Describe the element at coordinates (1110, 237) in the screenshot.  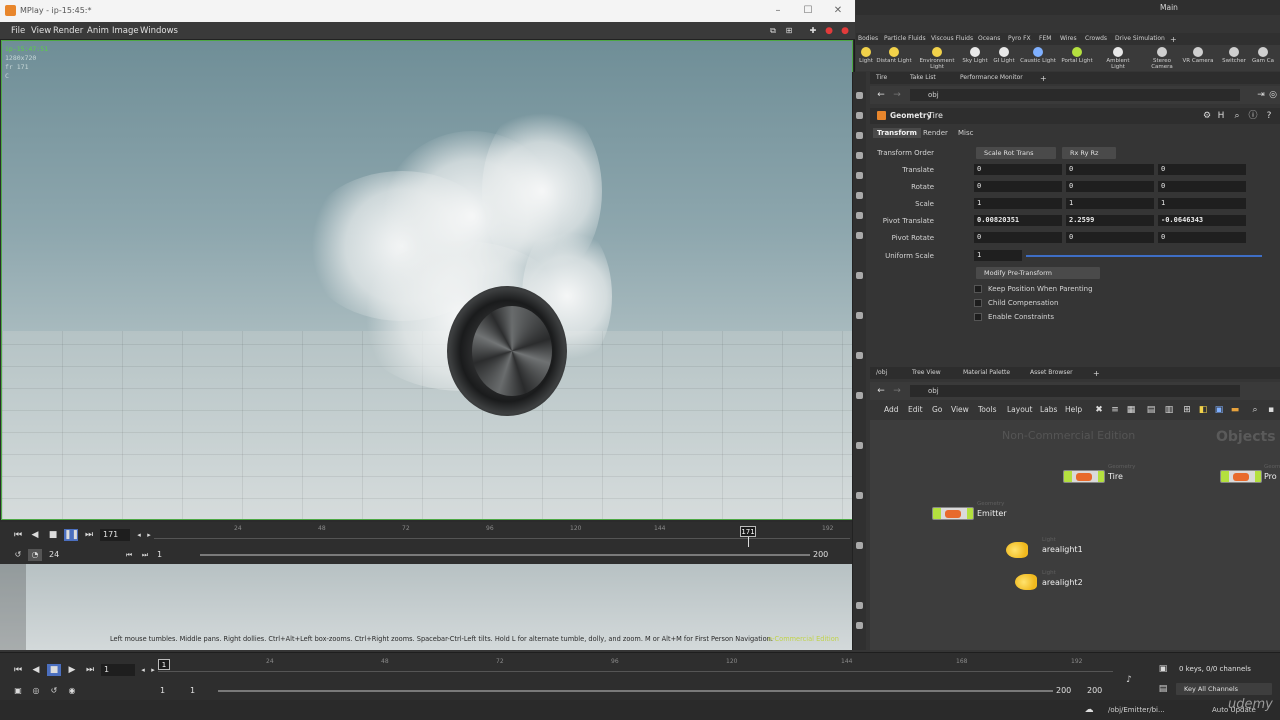
I see `pivot-rotate-y-field: 0` at that location.